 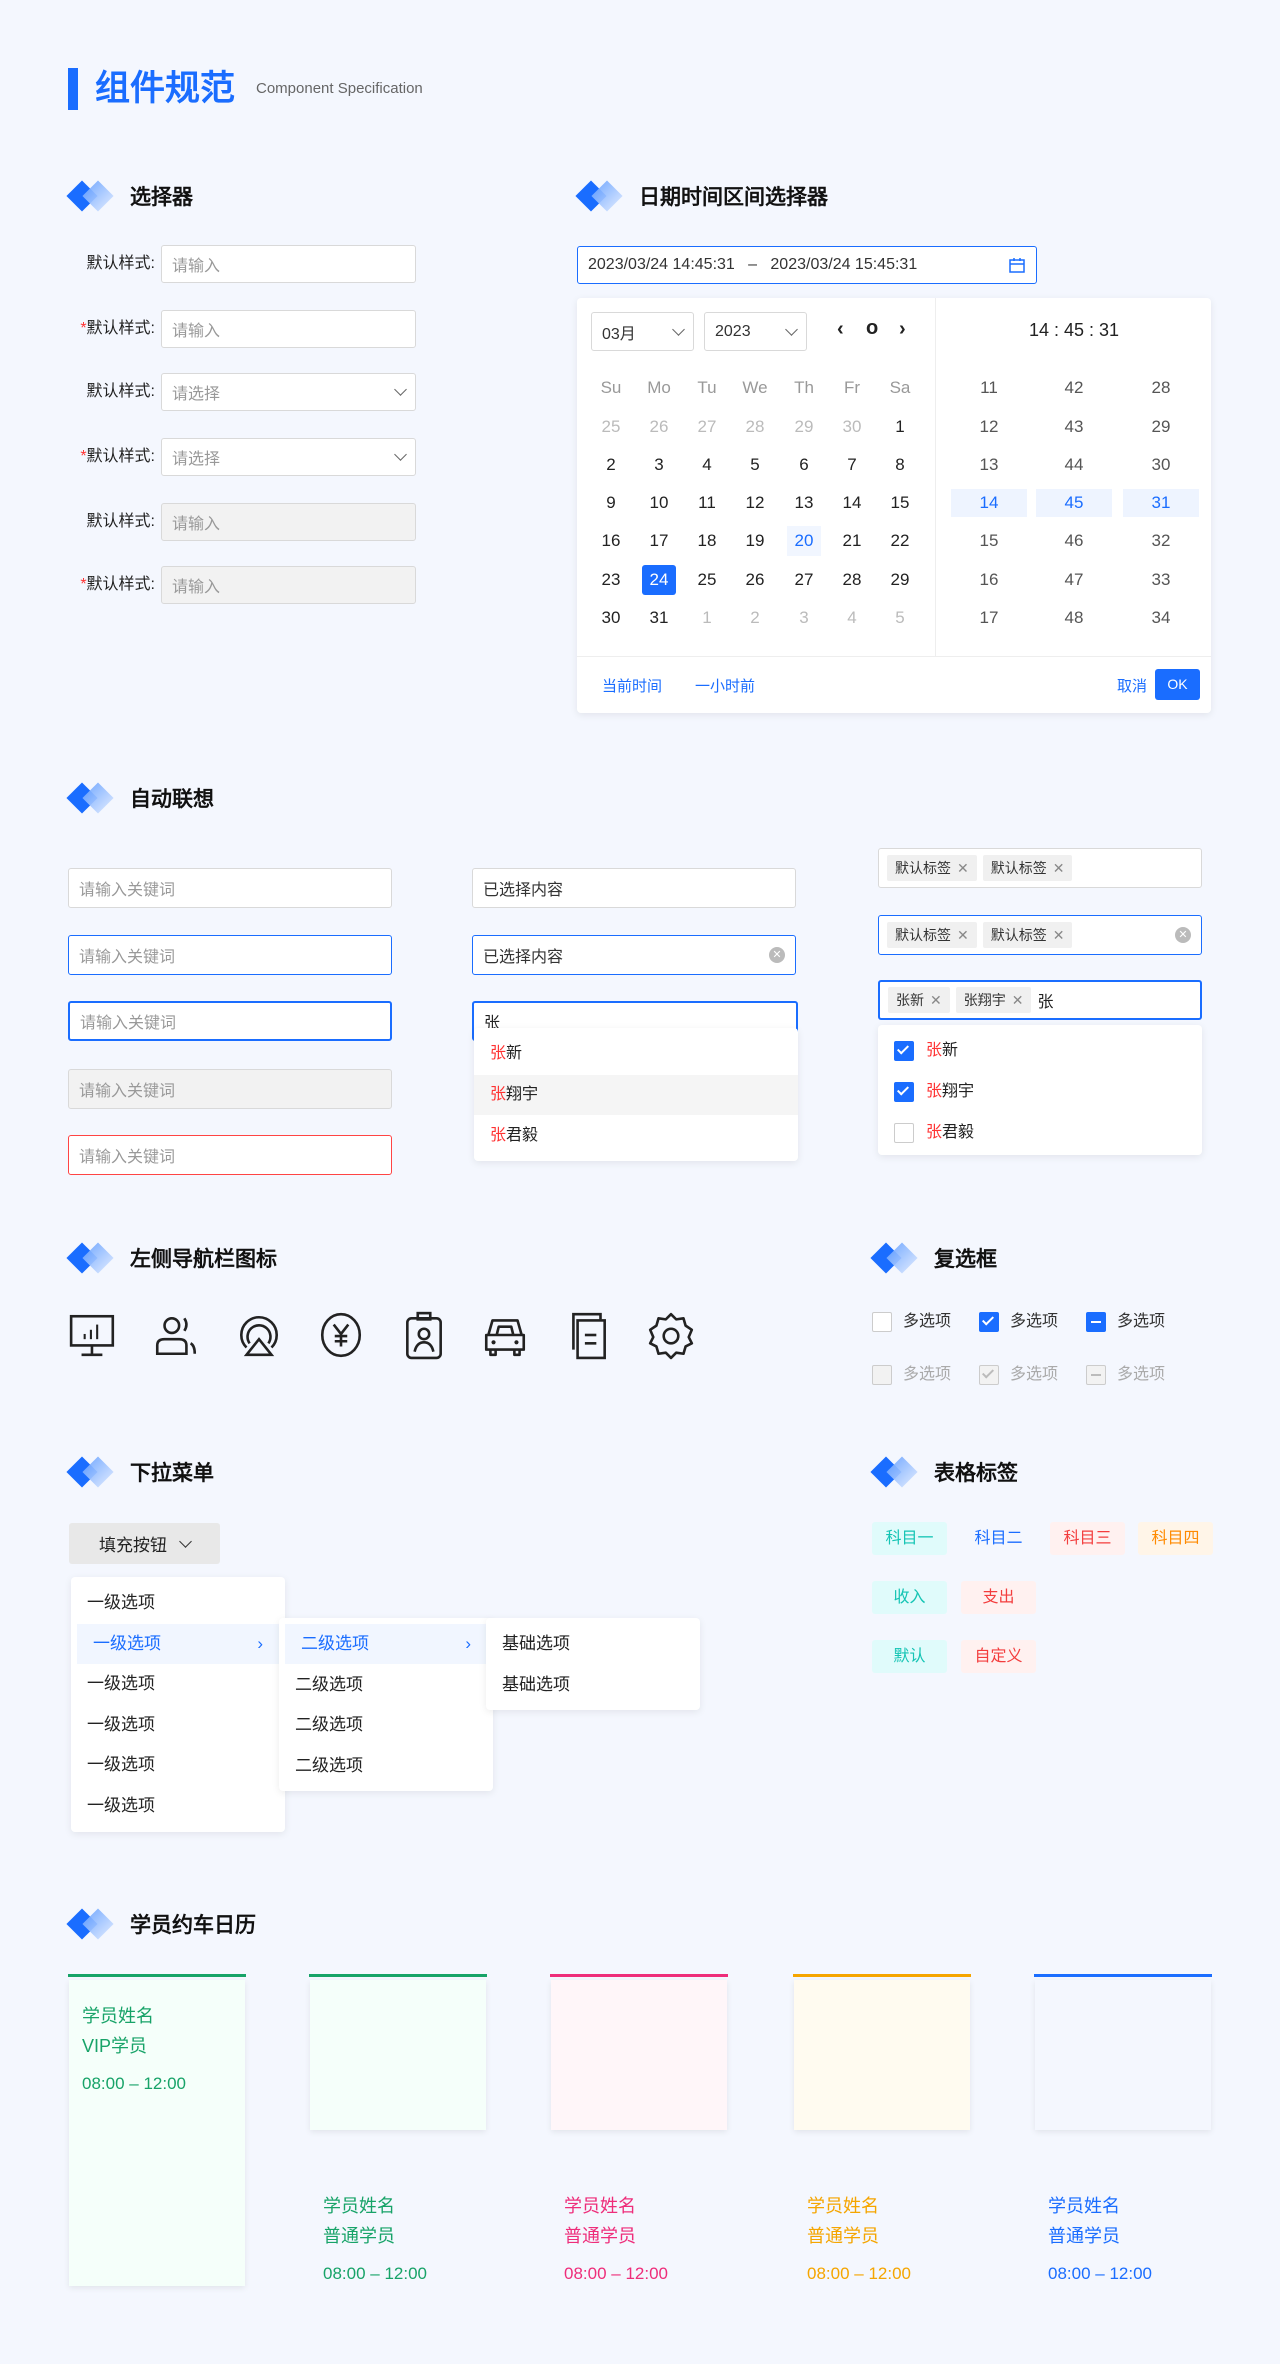 I want to click on month-select: 03月, so click(x=642, y=331).